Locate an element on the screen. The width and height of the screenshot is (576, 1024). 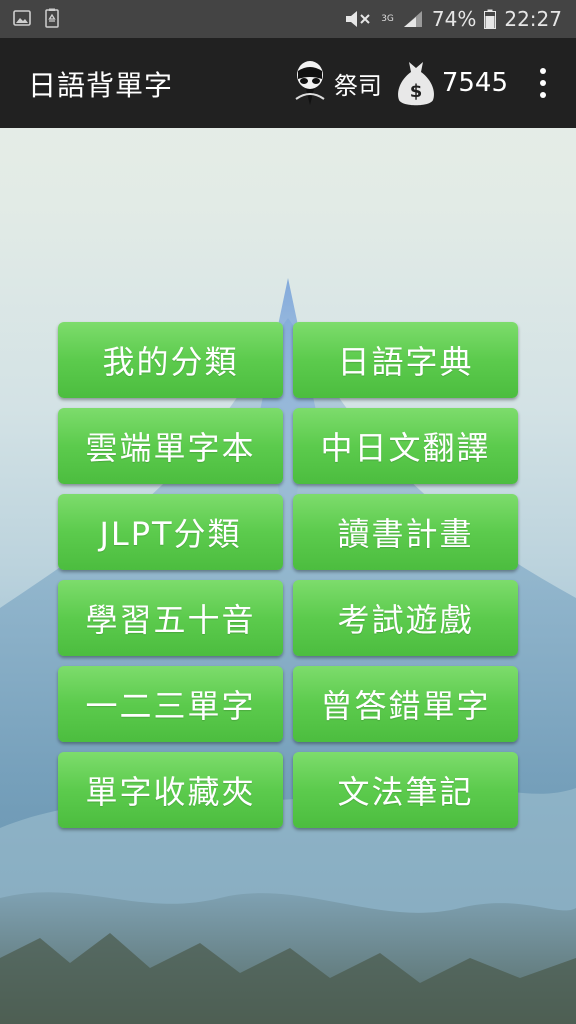
user-name: 祭司 is located at coordinates (358, 83).